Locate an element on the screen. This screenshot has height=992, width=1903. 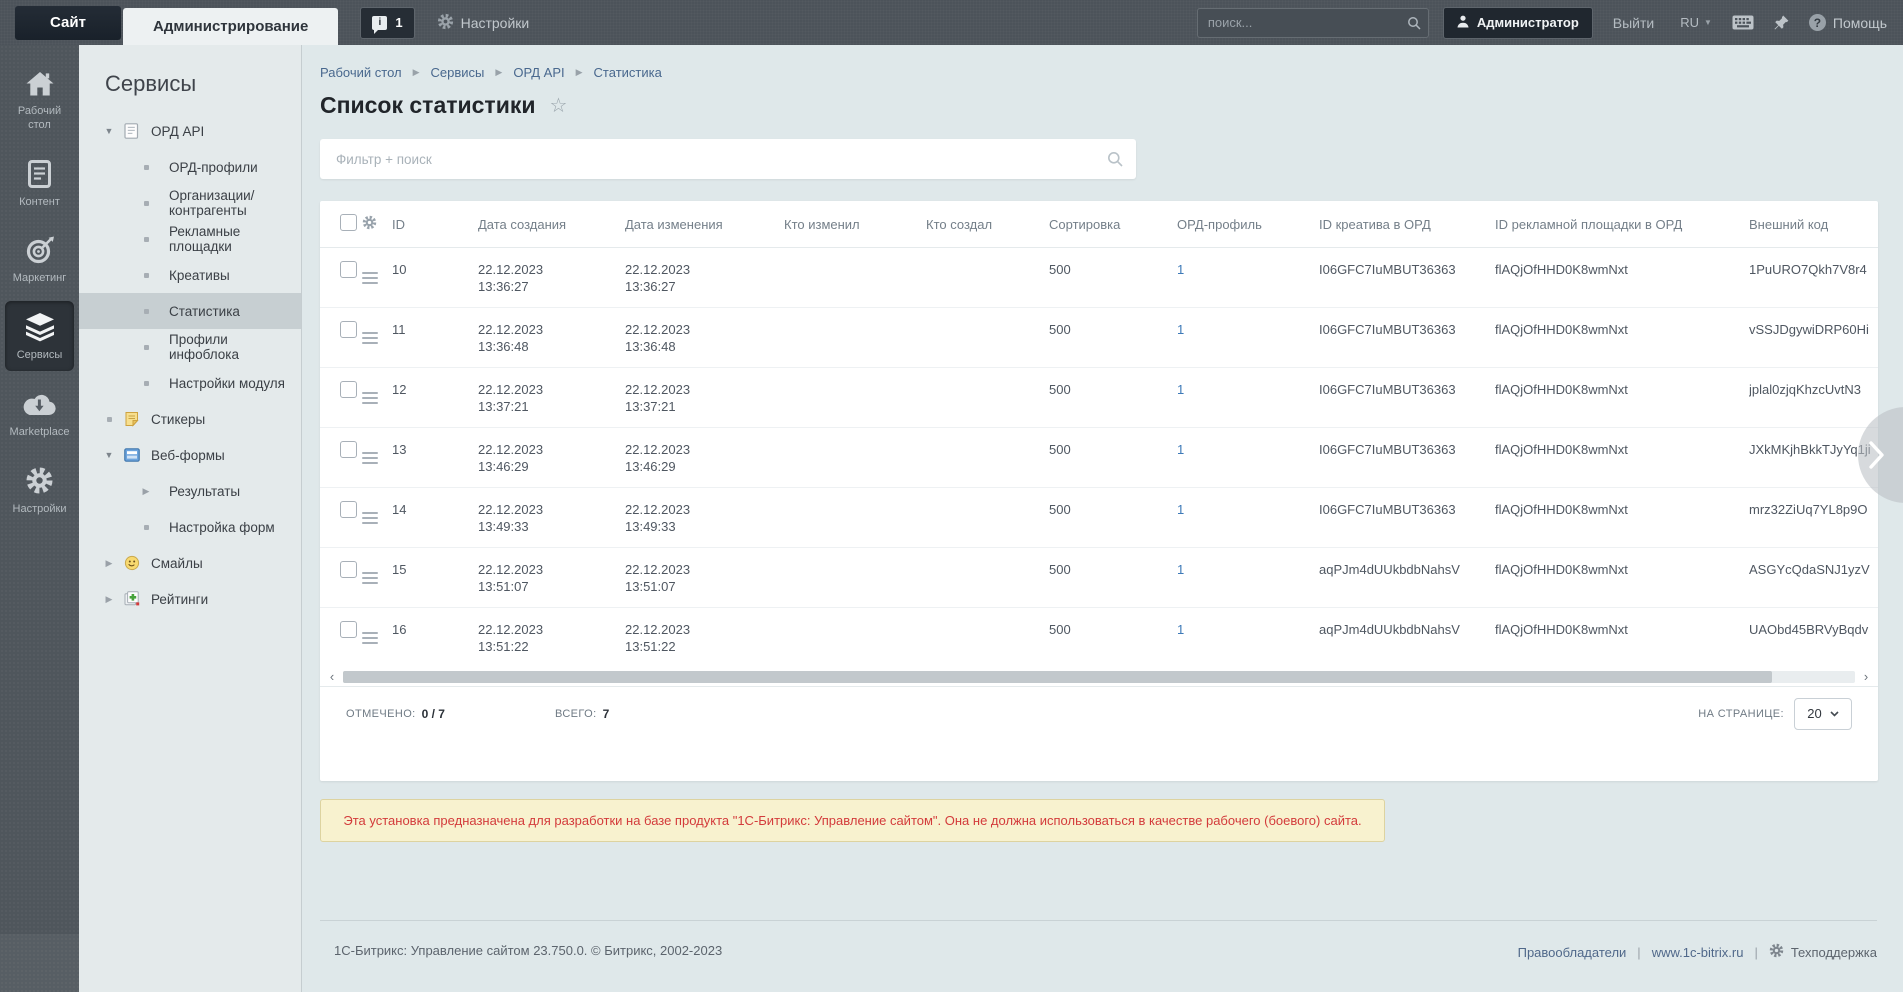
page-size-select: 20 is located at coordinates (1823, 713).